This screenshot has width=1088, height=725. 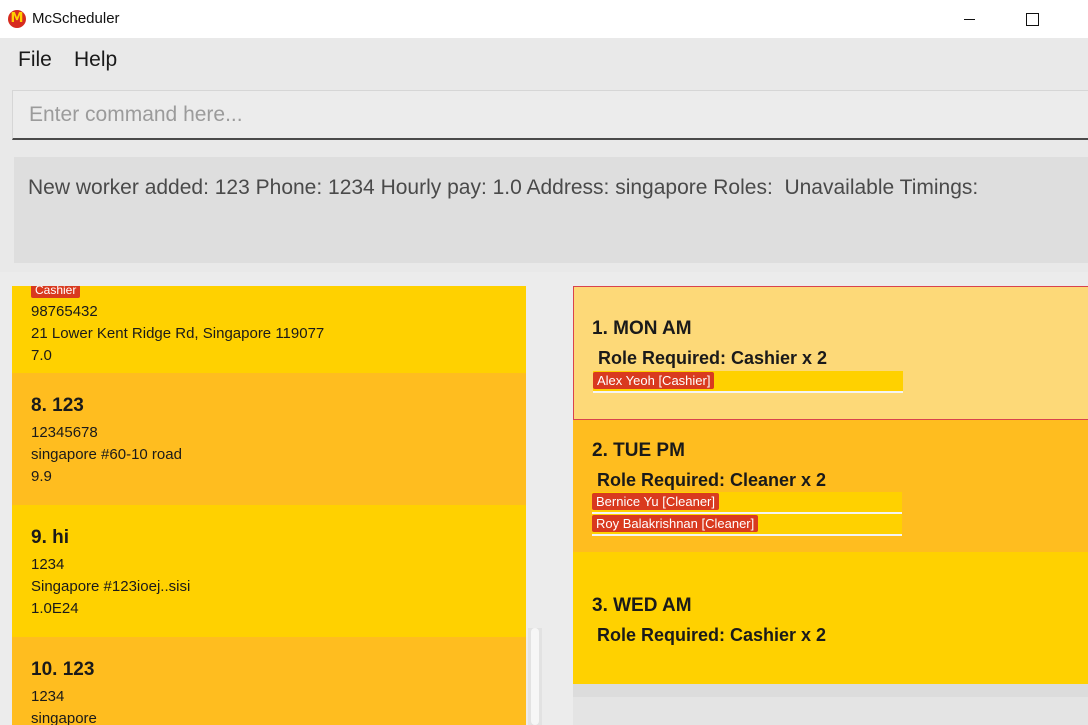 I want to click on assignment-row: Bernice Yu [Cleaner], so click(x=747, y=503).